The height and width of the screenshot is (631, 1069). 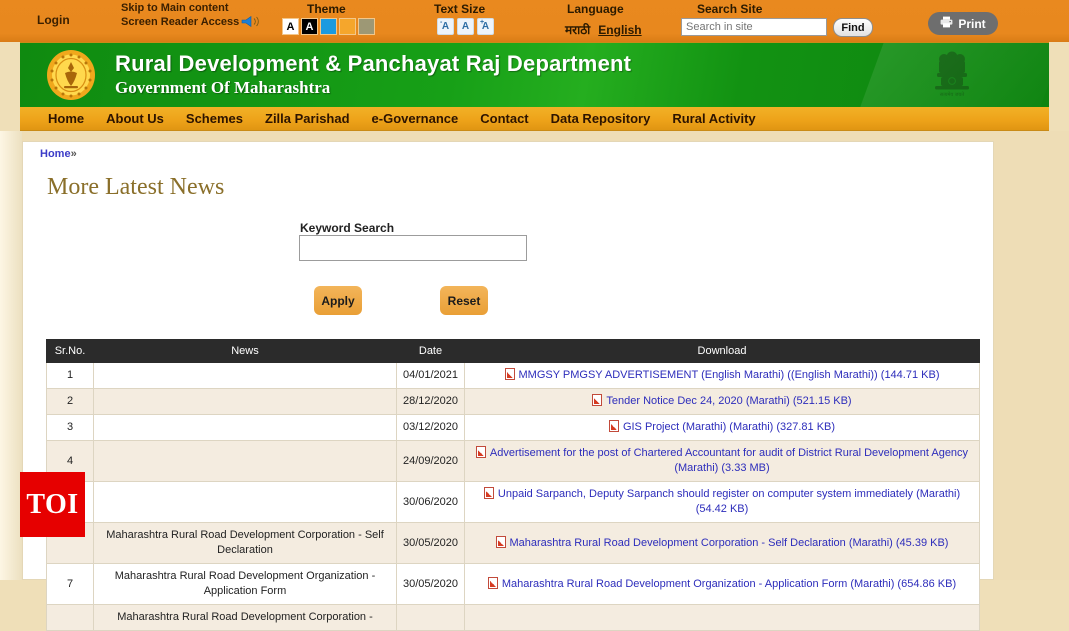 What do you see at coordinates (135, 118) in the screenshot?
I see `nav-item-about-us: About Us` at bounding box center [135, 118].